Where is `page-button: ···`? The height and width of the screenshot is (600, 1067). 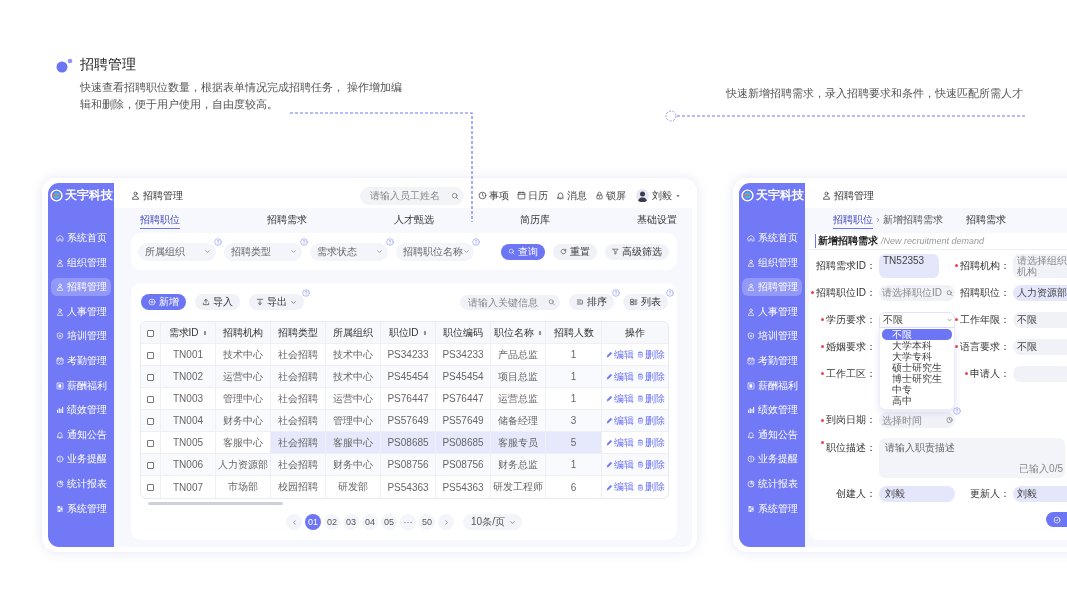 page-button: ··· is located at coordinates (408, 522).